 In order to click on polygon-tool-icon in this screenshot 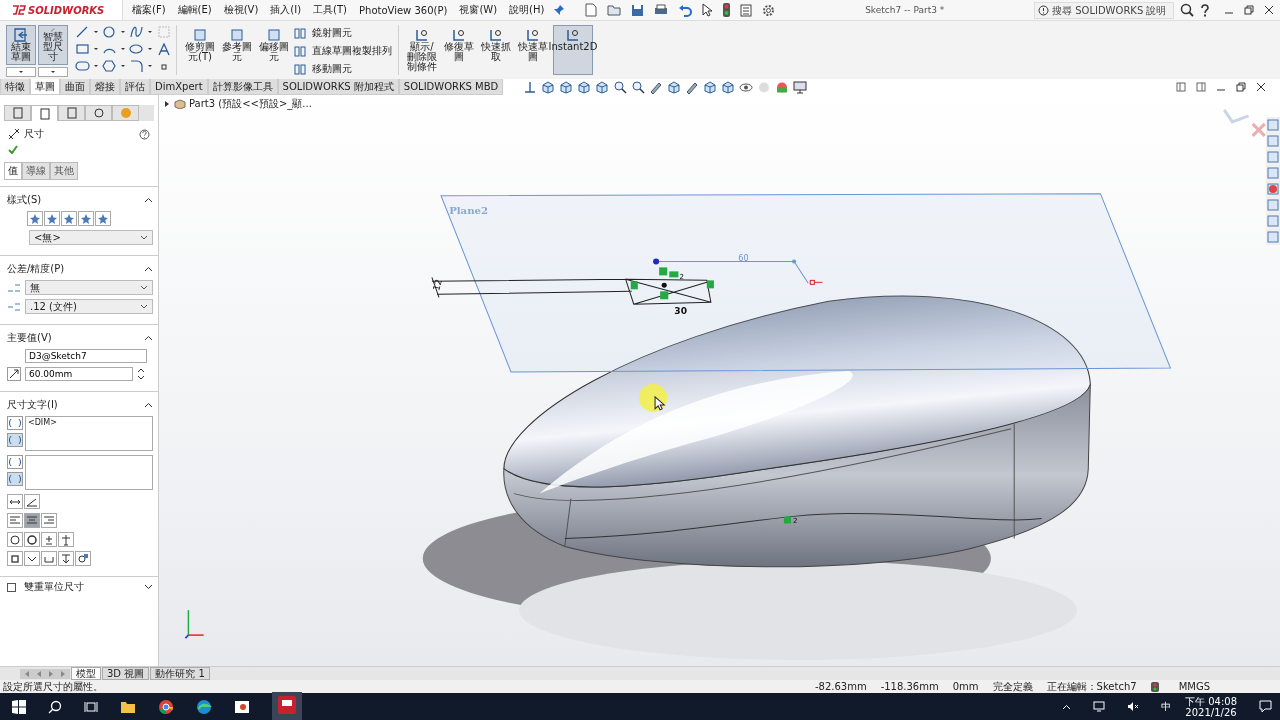, I will do `click(115, 66)`.